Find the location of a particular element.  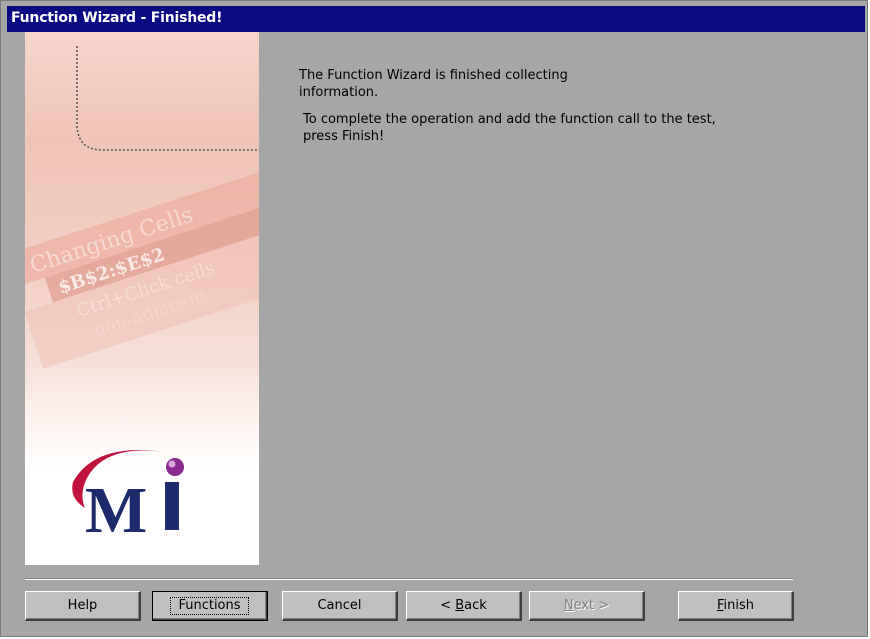

back-button: < Back is located at coordinates (464, 606).